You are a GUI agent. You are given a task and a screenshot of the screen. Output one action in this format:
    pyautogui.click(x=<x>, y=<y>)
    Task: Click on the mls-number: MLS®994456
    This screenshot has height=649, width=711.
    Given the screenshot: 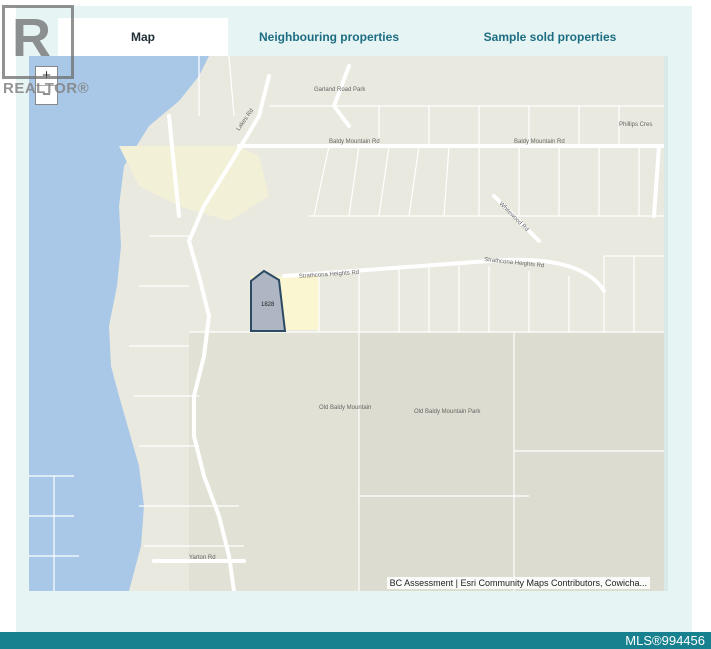 What is the action you would take?
    pyautogui.click(x=665, y=640)
    